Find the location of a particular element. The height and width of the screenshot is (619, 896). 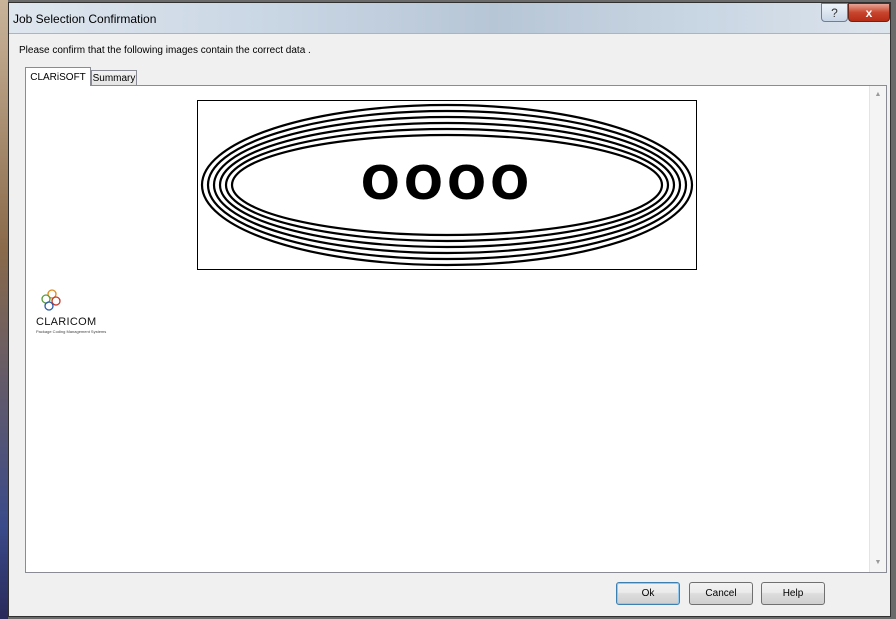

close-x-icon: x is located at coordinates (869, 12).